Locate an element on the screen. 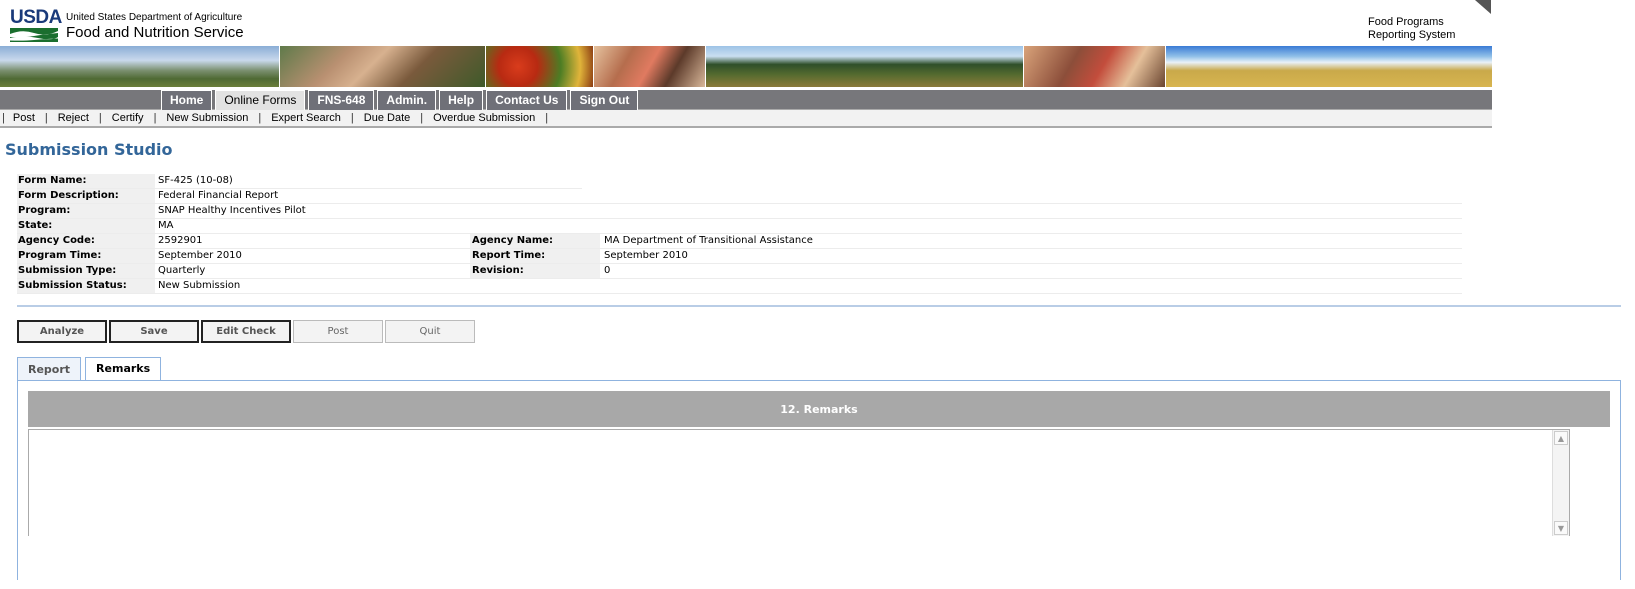  banner-photo-wheat-field is located at coordinates (1329, 66).